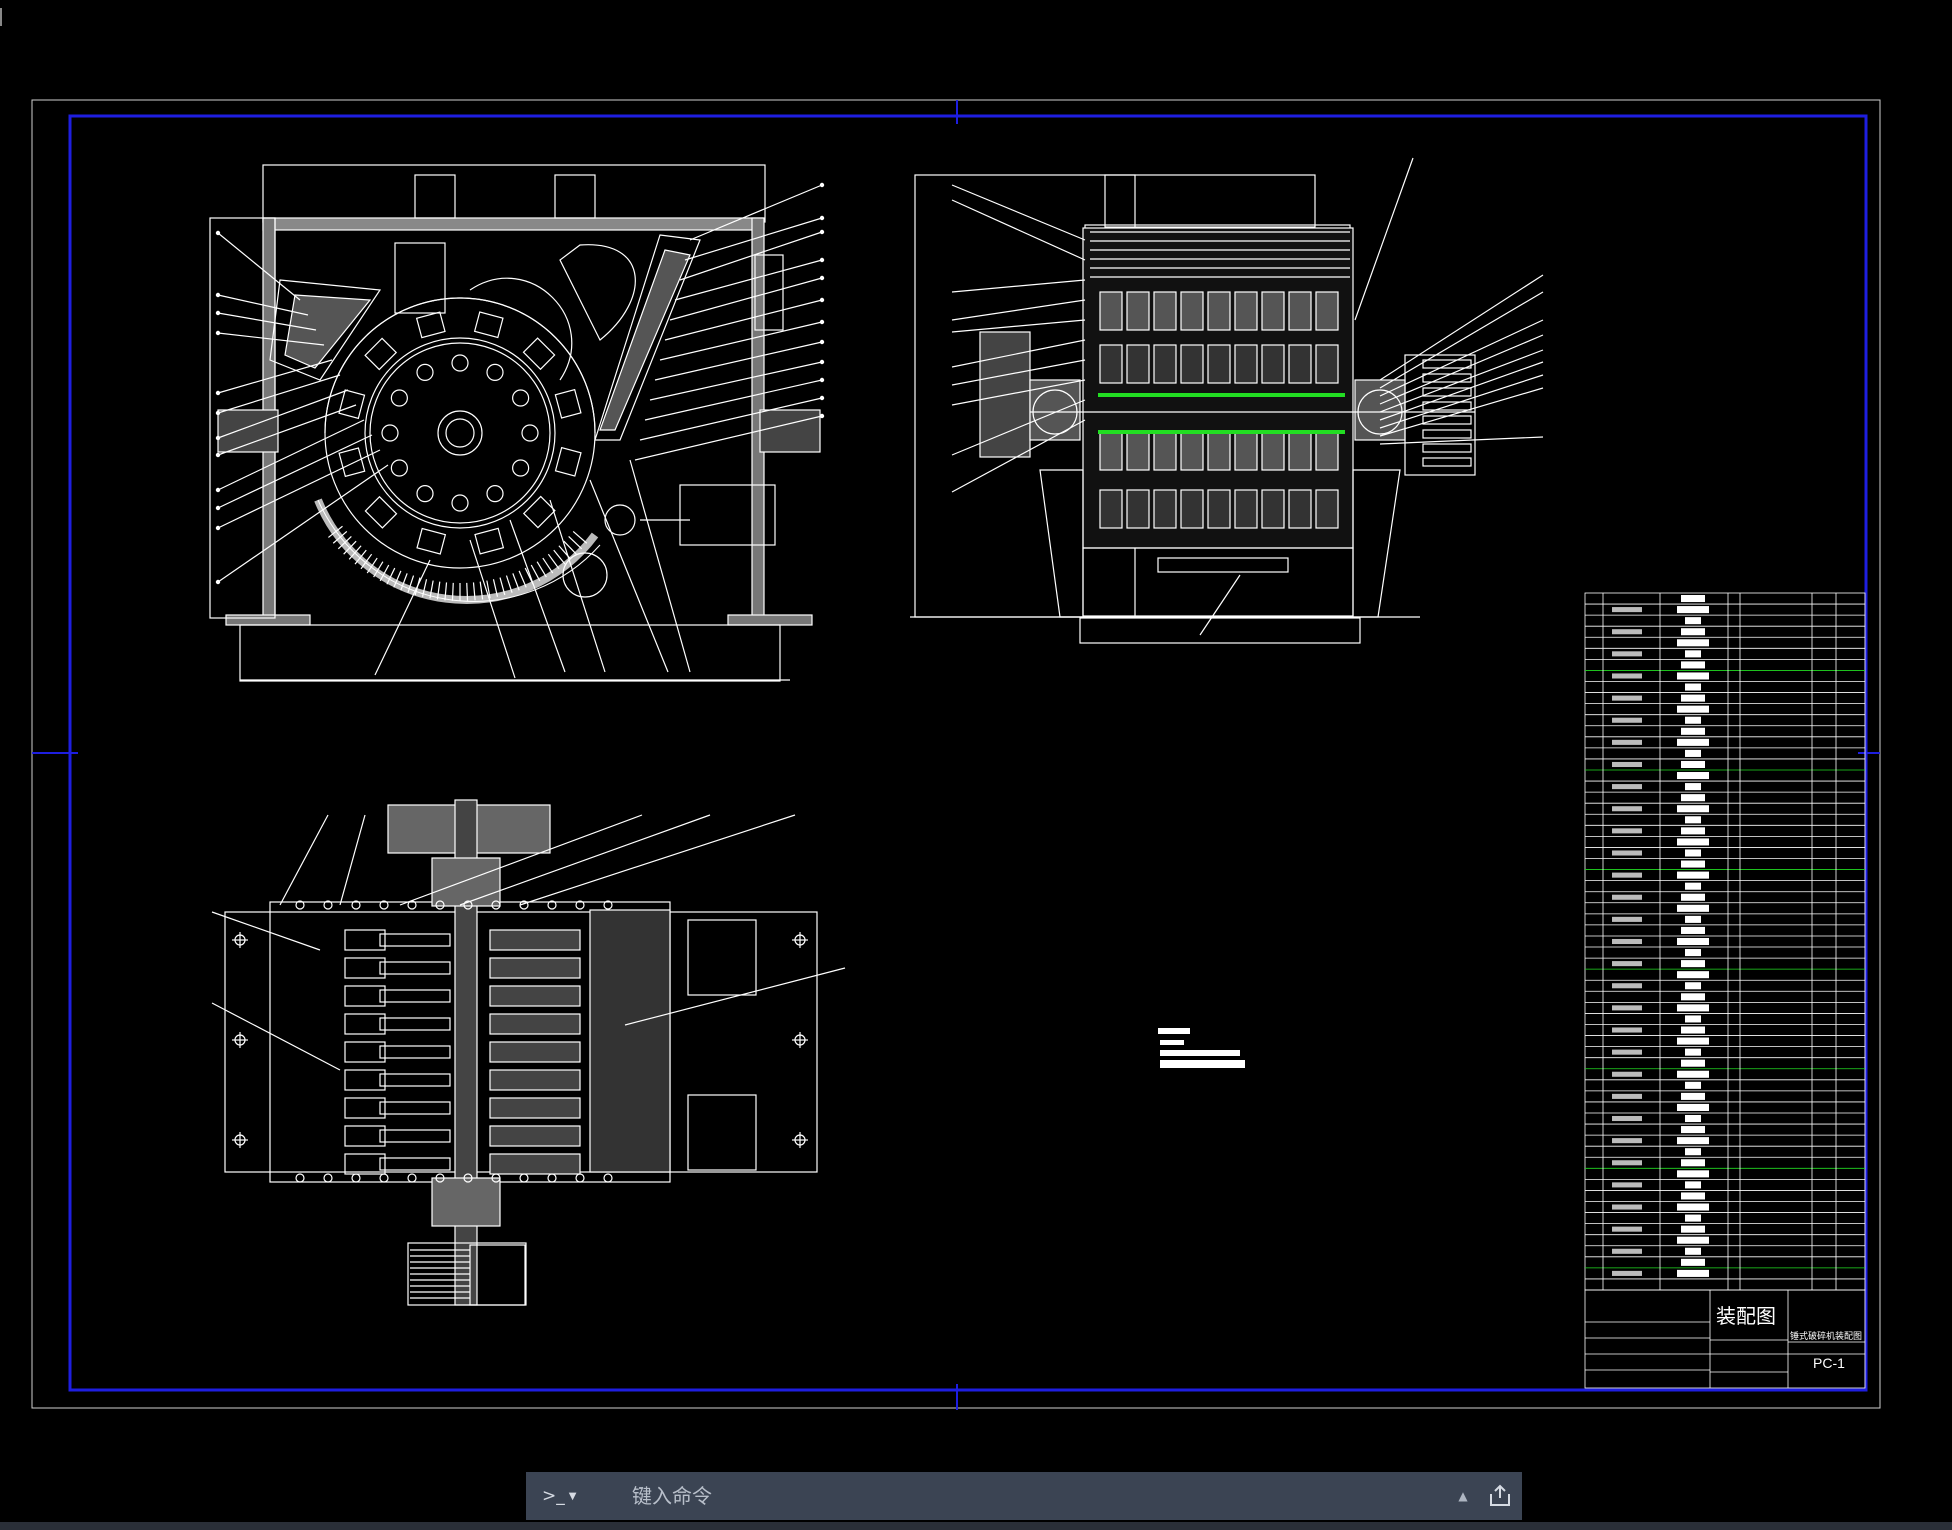 The height and width of the screenshot is (1530, 1952). I want to click on command-prompt-button: >_ ▼, so click(569, 1496).